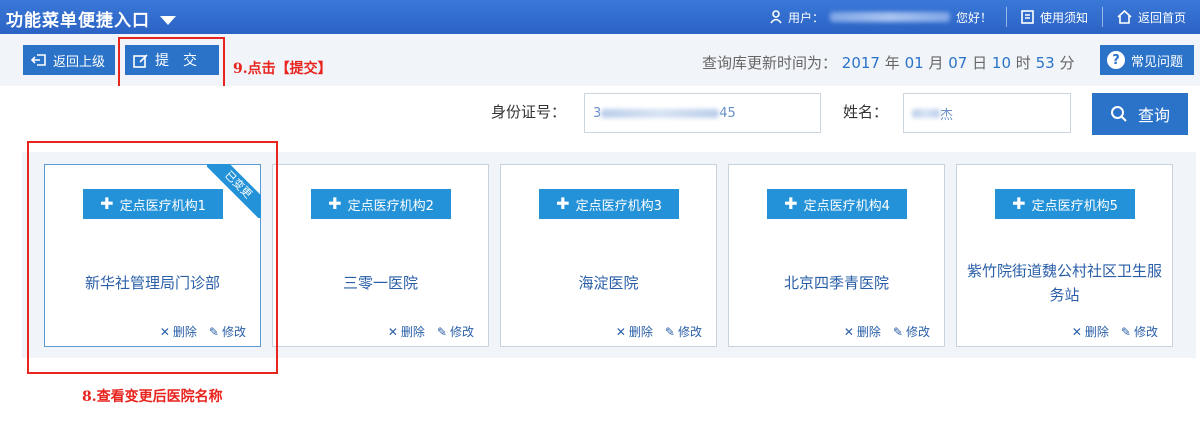 This screenshot has width=1200, height=427. Describe the element at coordinates (597, 113) in the screenshot. I see `id-number-value-start: 3` at that location.